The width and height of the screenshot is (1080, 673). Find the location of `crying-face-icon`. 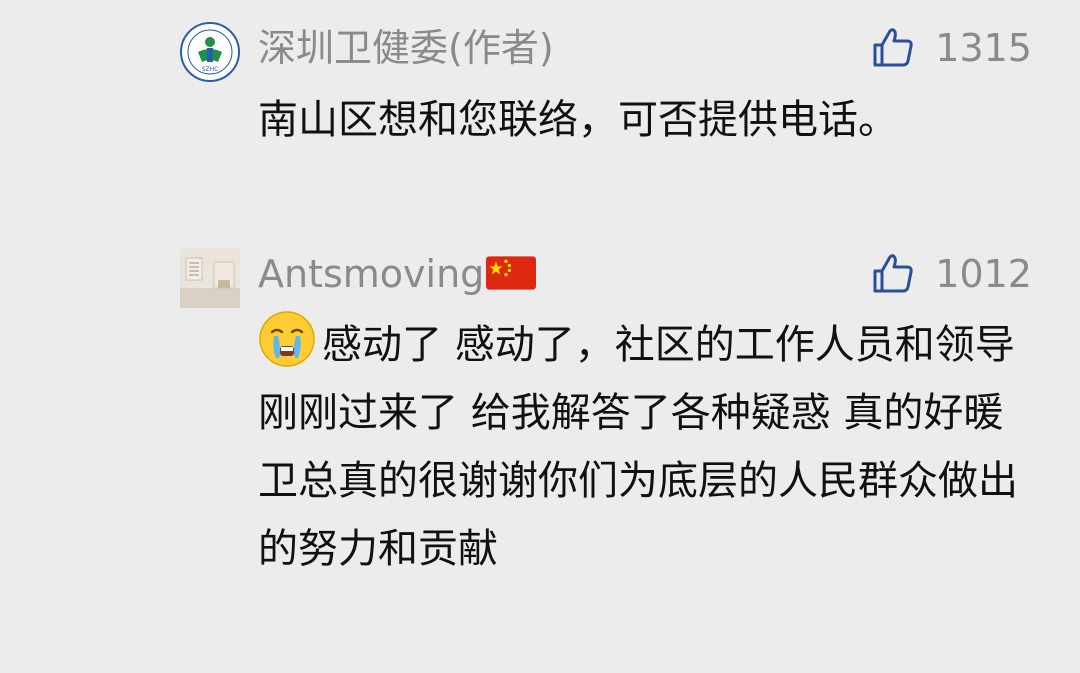

crying-face-icon is located at coordinates (287, 339).